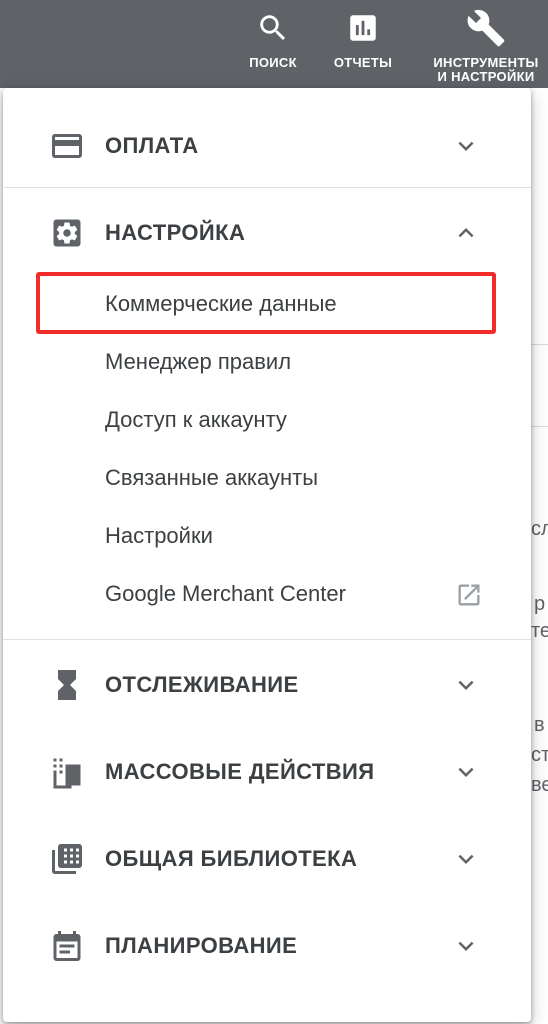 This screenshot has height=1024, width=548. I want to click on section-shared-library-title: ОБЩАЯ БИБЛИОТЕКА, so click(231, 858).